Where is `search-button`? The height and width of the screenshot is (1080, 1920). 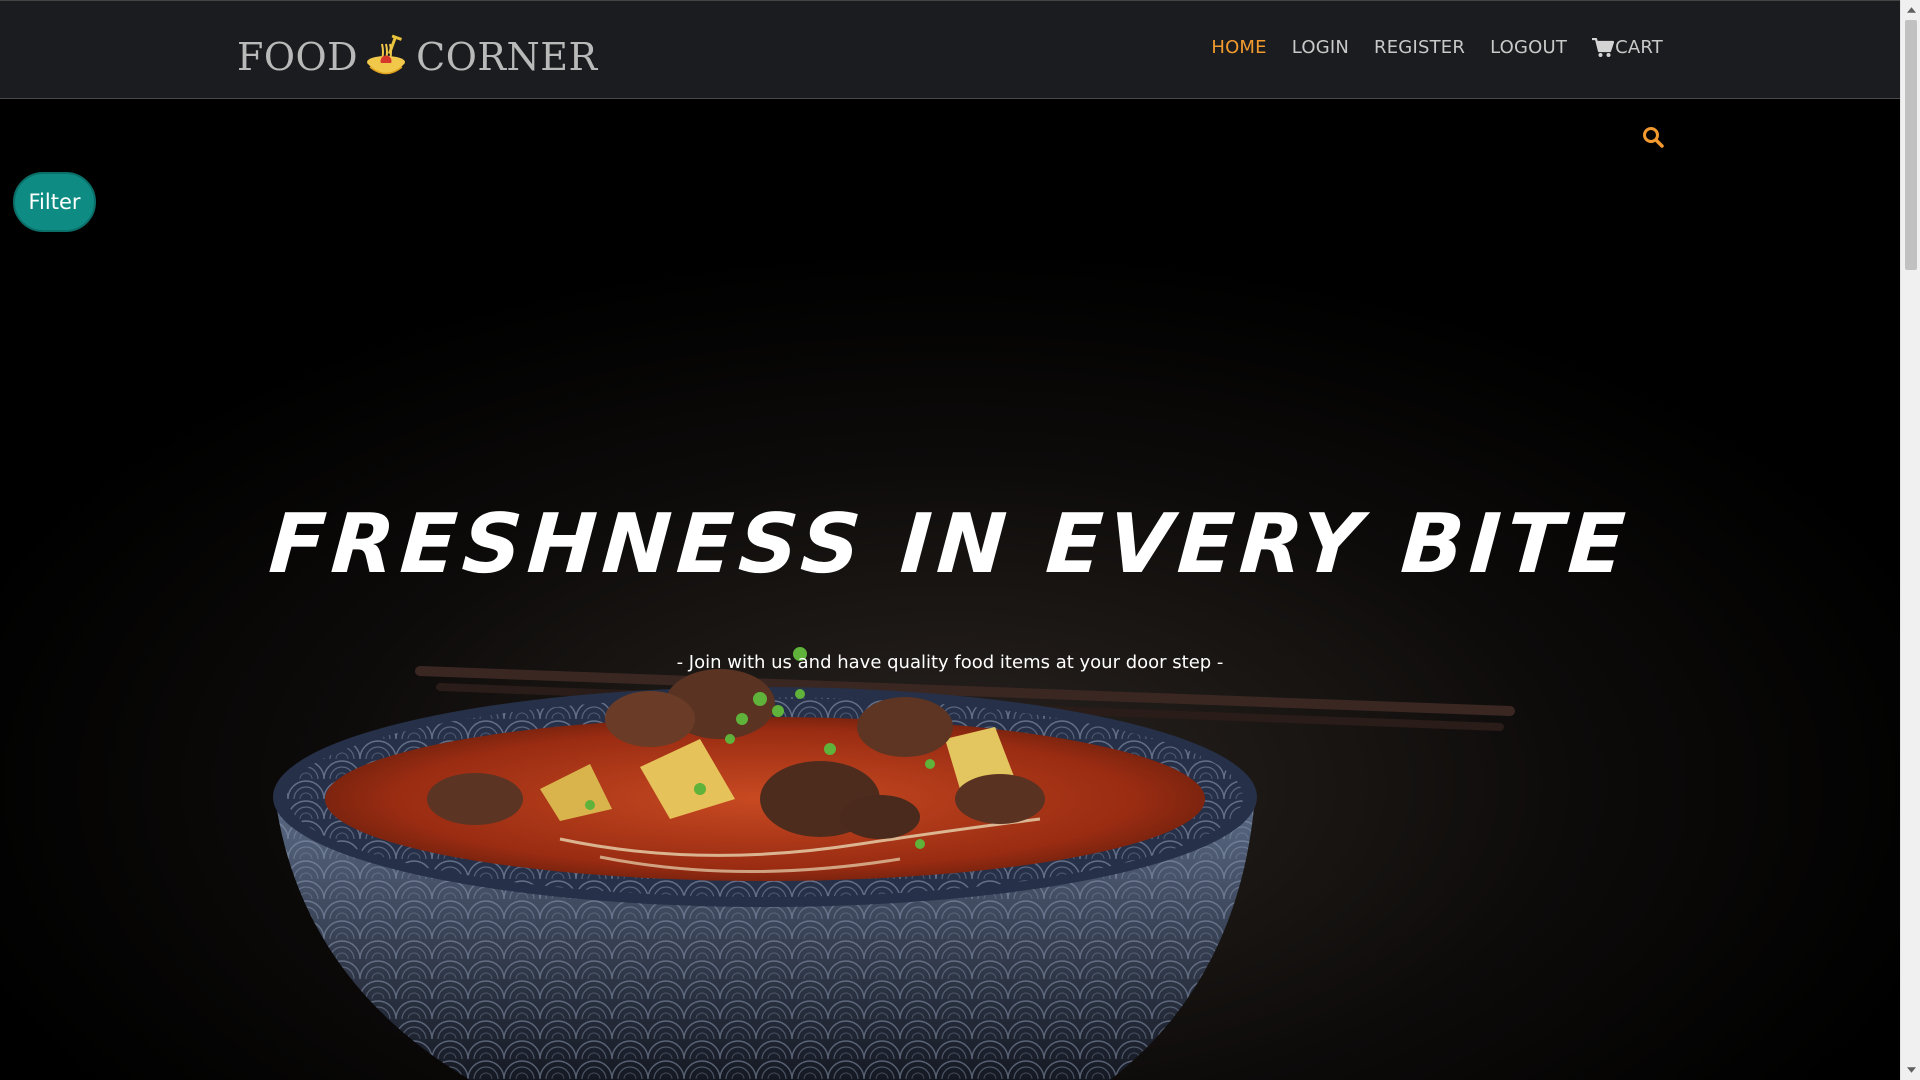 search-button is located at coordinates (1653, 137).